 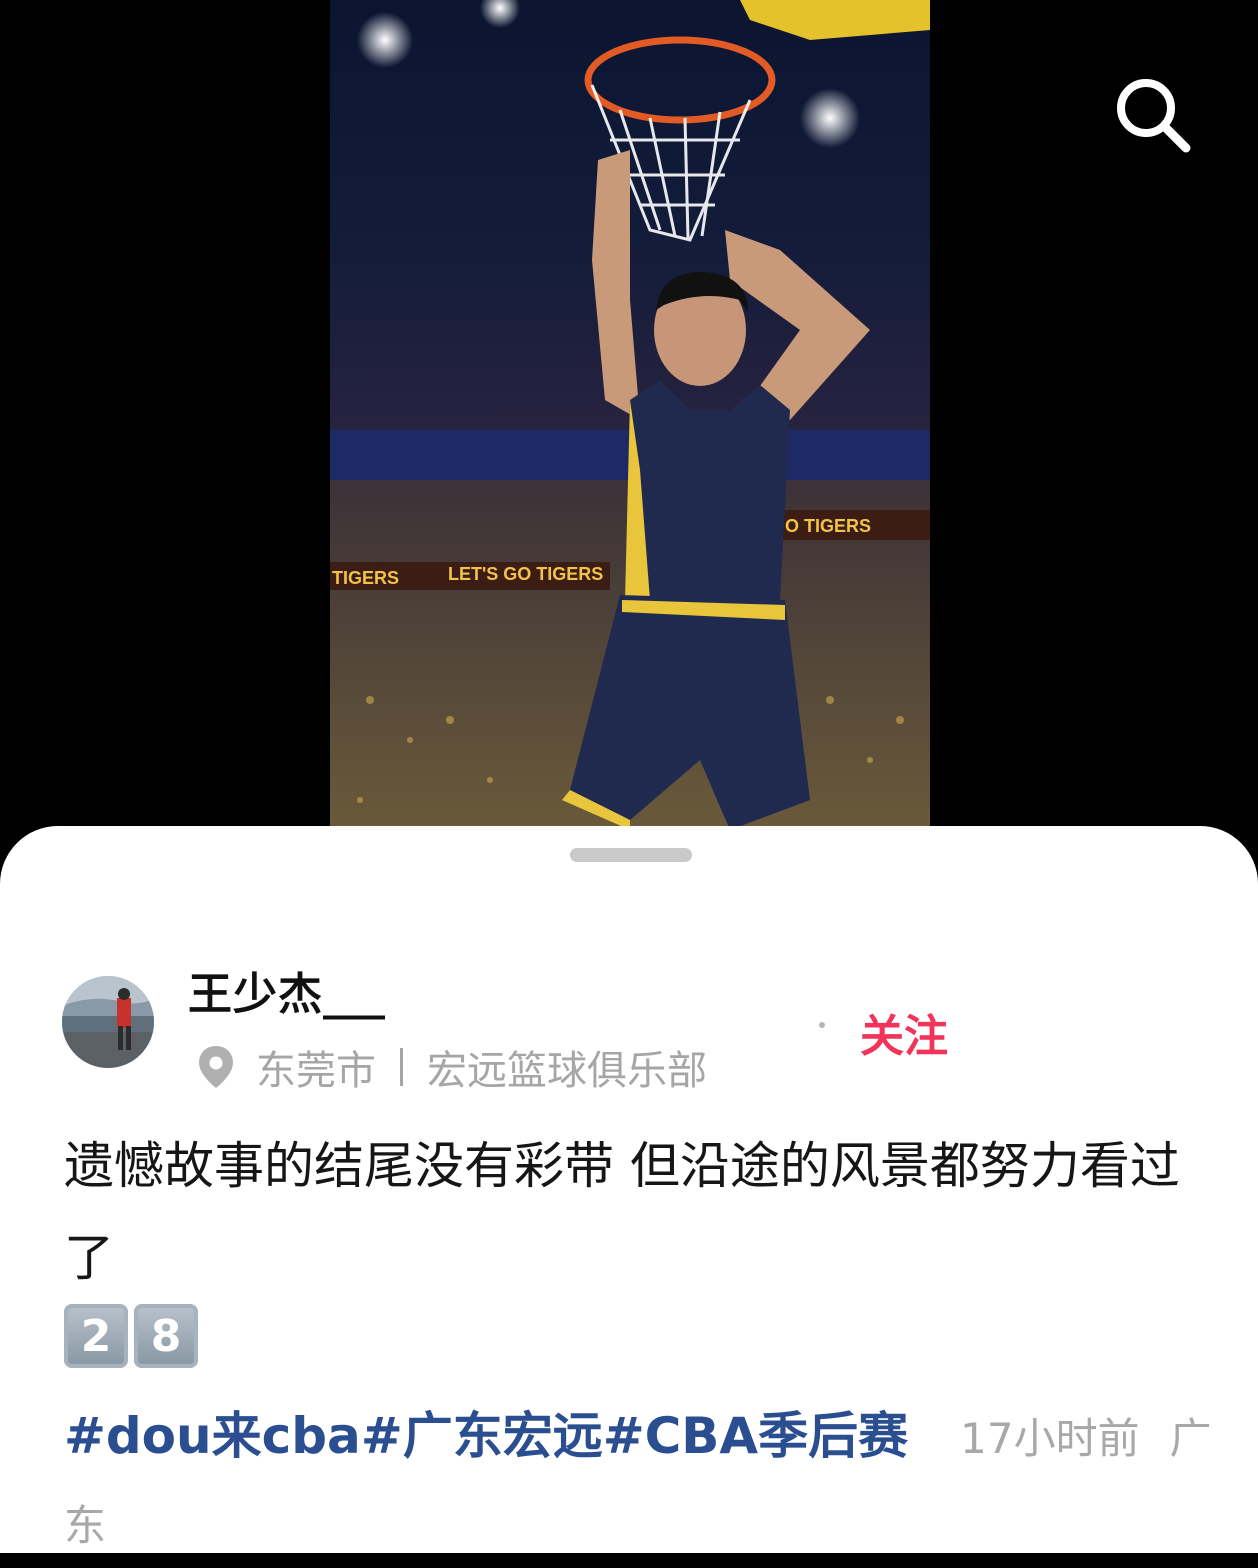 I want to click on author-name-suffix: ___, so click(x=354, y=994).